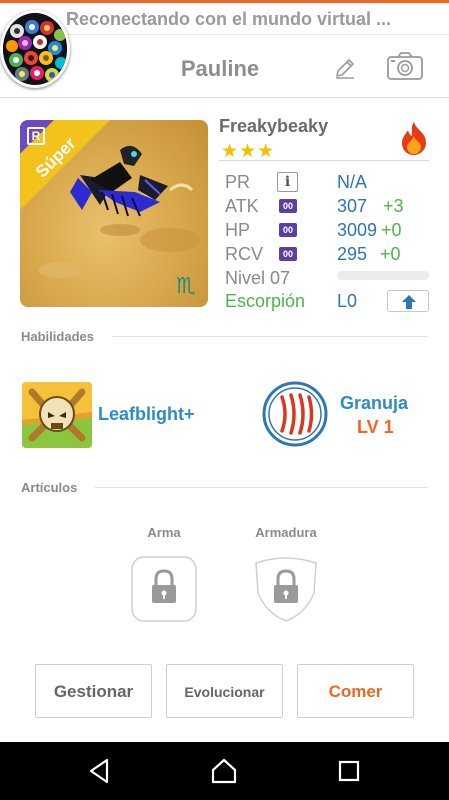  I want to click on edit-icon, so click(345, 68).